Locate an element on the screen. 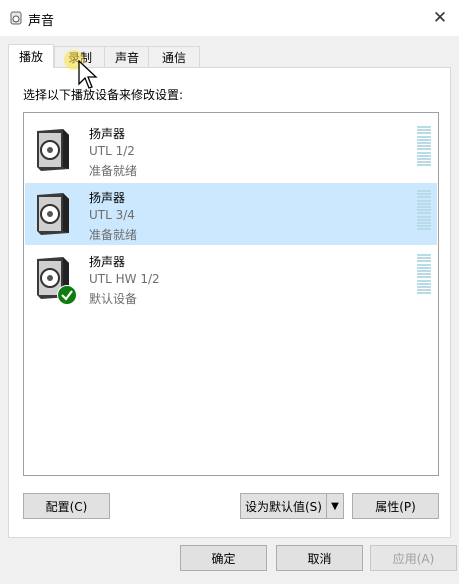 This screenshot has width=459, height=584. title-bar: 声音 ✕ is located at coordinates (229, 18).